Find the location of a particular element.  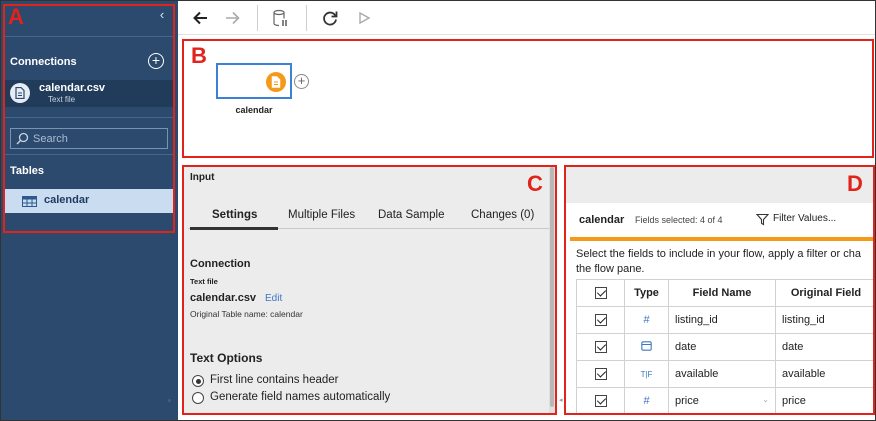

fields-description-line: the flow pane. is located at coordinates (610, 269).